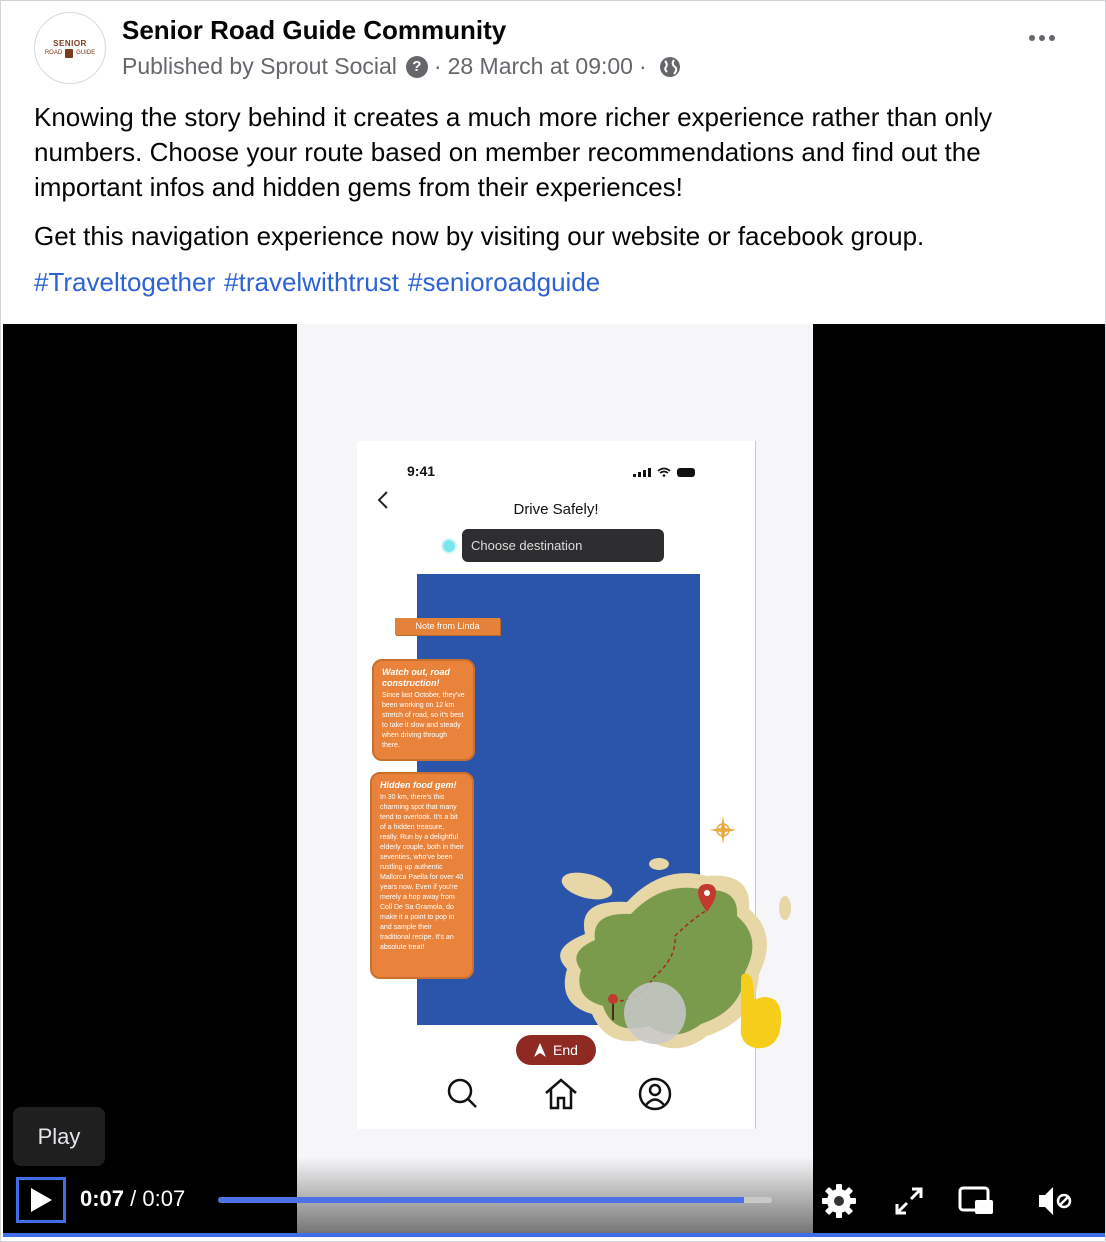  I want to click on help-icon: ?, so click(416, 66).